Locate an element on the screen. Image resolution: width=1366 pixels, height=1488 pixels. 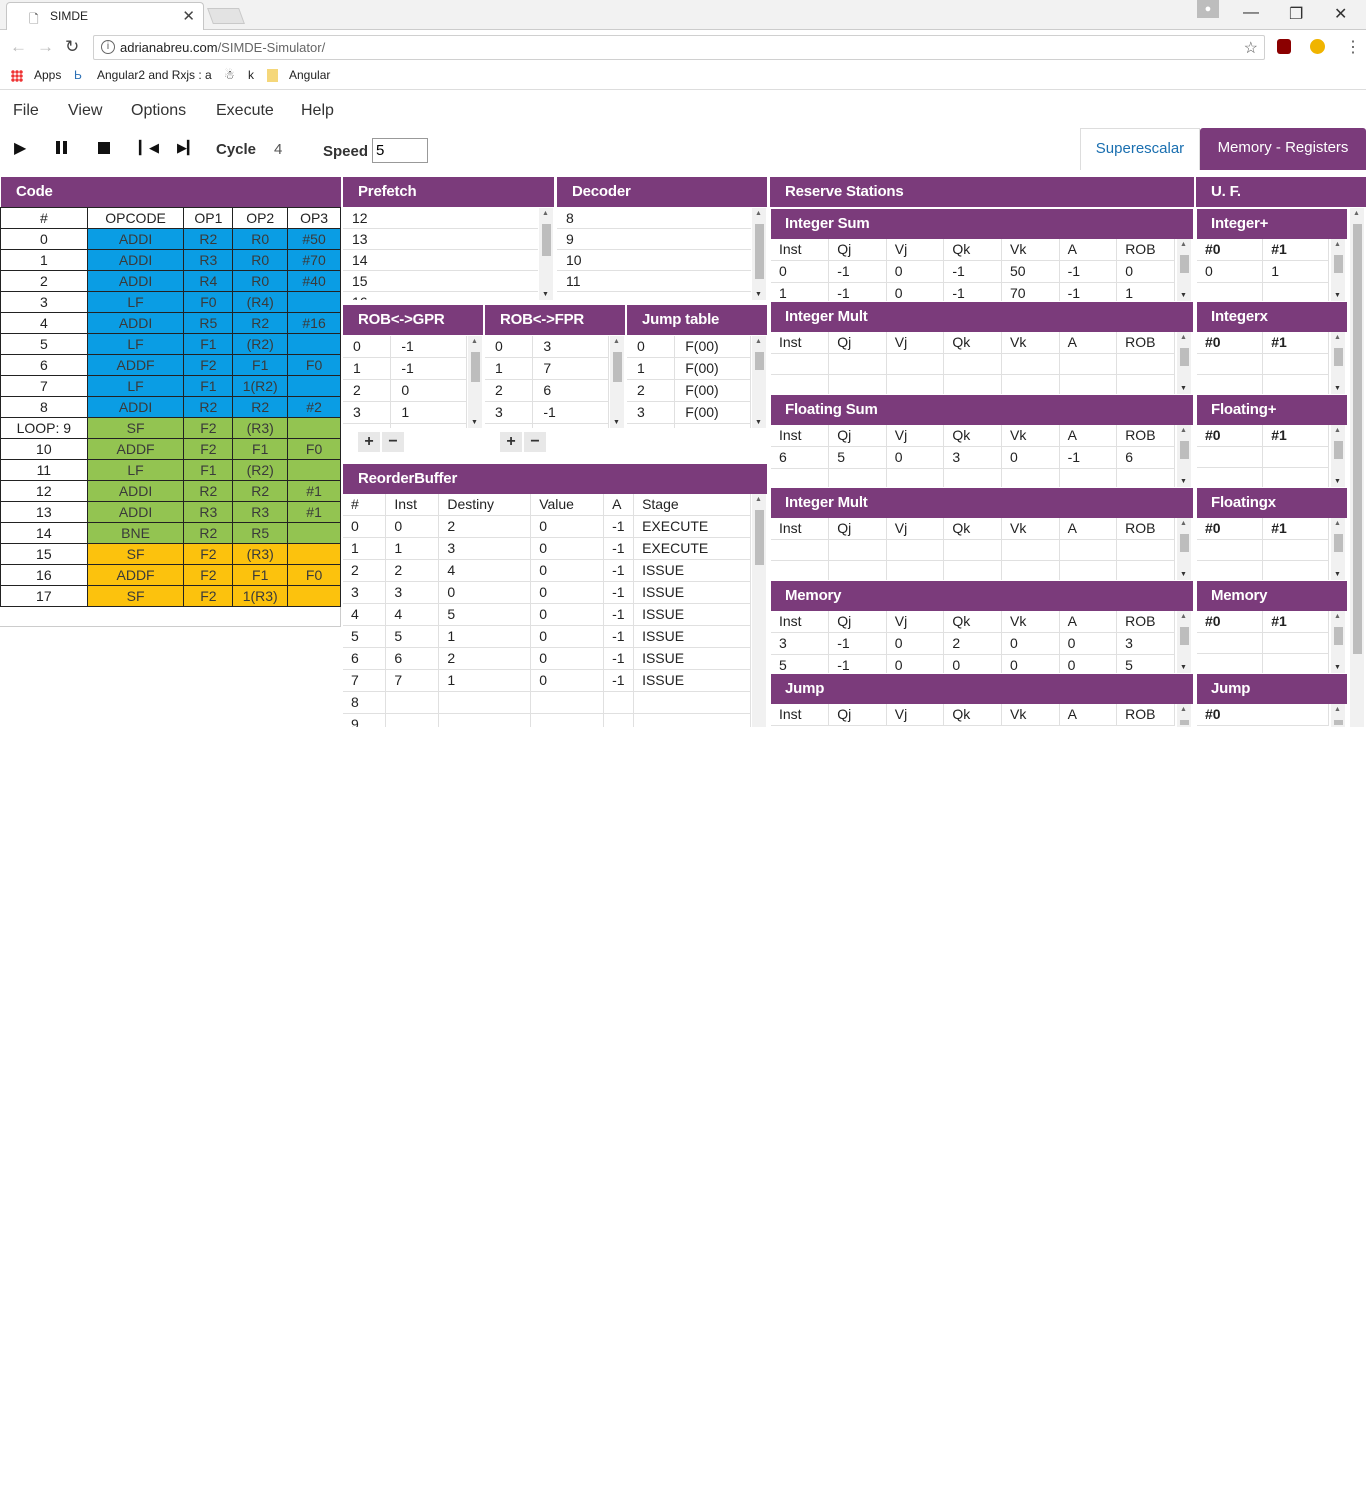
restore-icon: ❐ is located at coordinates (1296, 14).